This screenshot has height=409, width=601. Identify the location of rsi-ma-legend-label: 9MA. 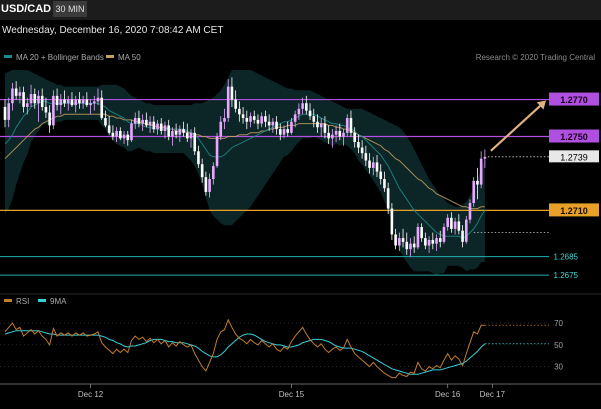
(58, 301).